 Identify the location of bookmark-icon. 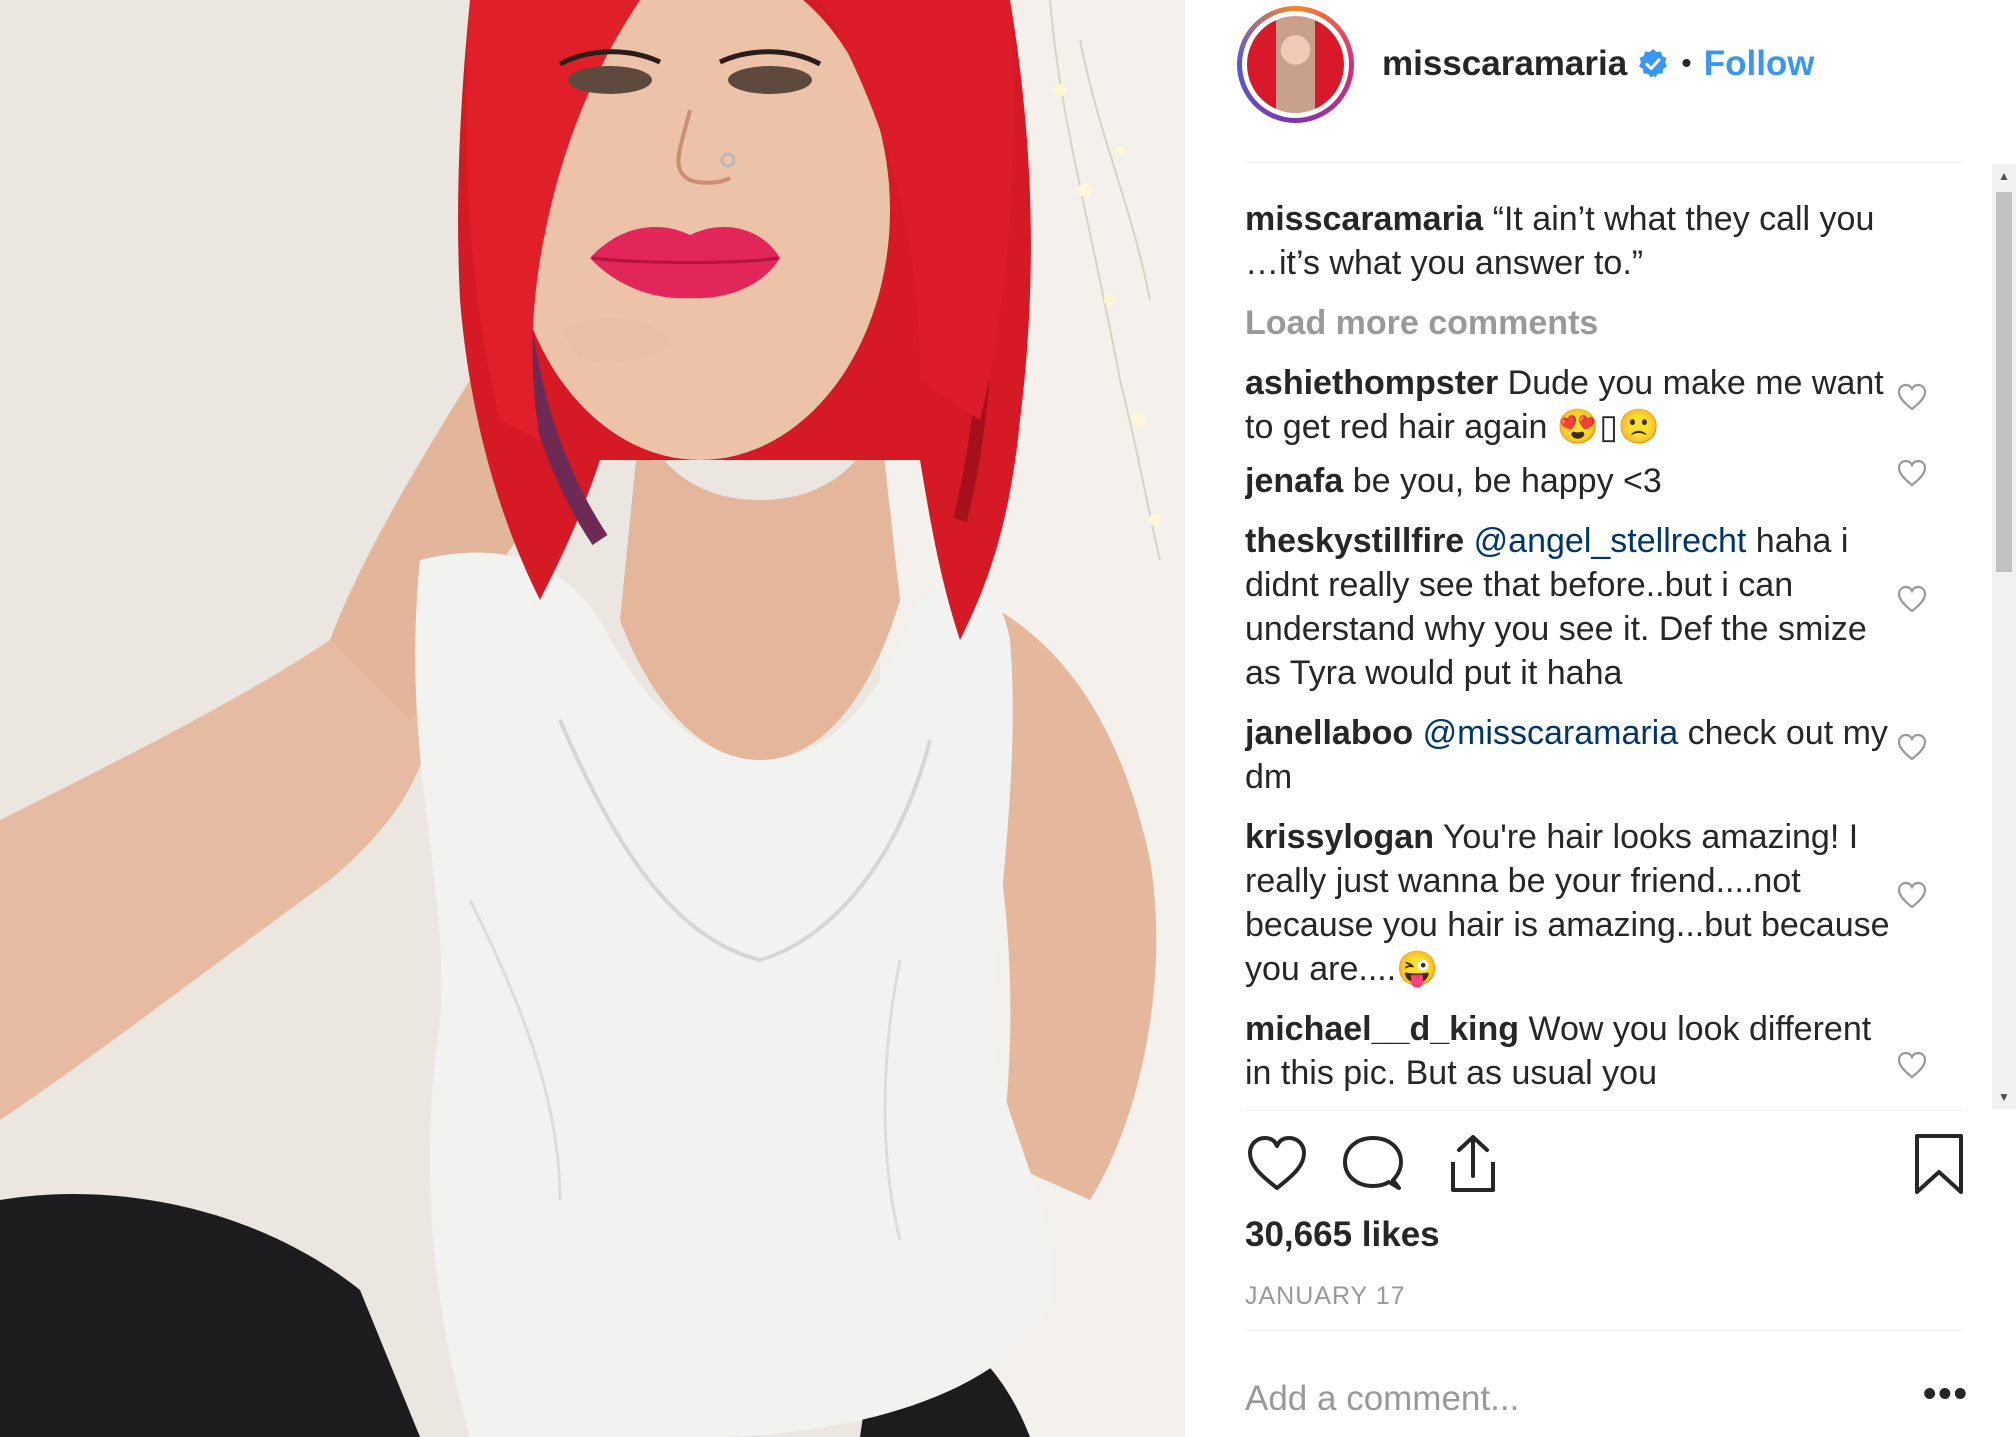
(1939, 1164).